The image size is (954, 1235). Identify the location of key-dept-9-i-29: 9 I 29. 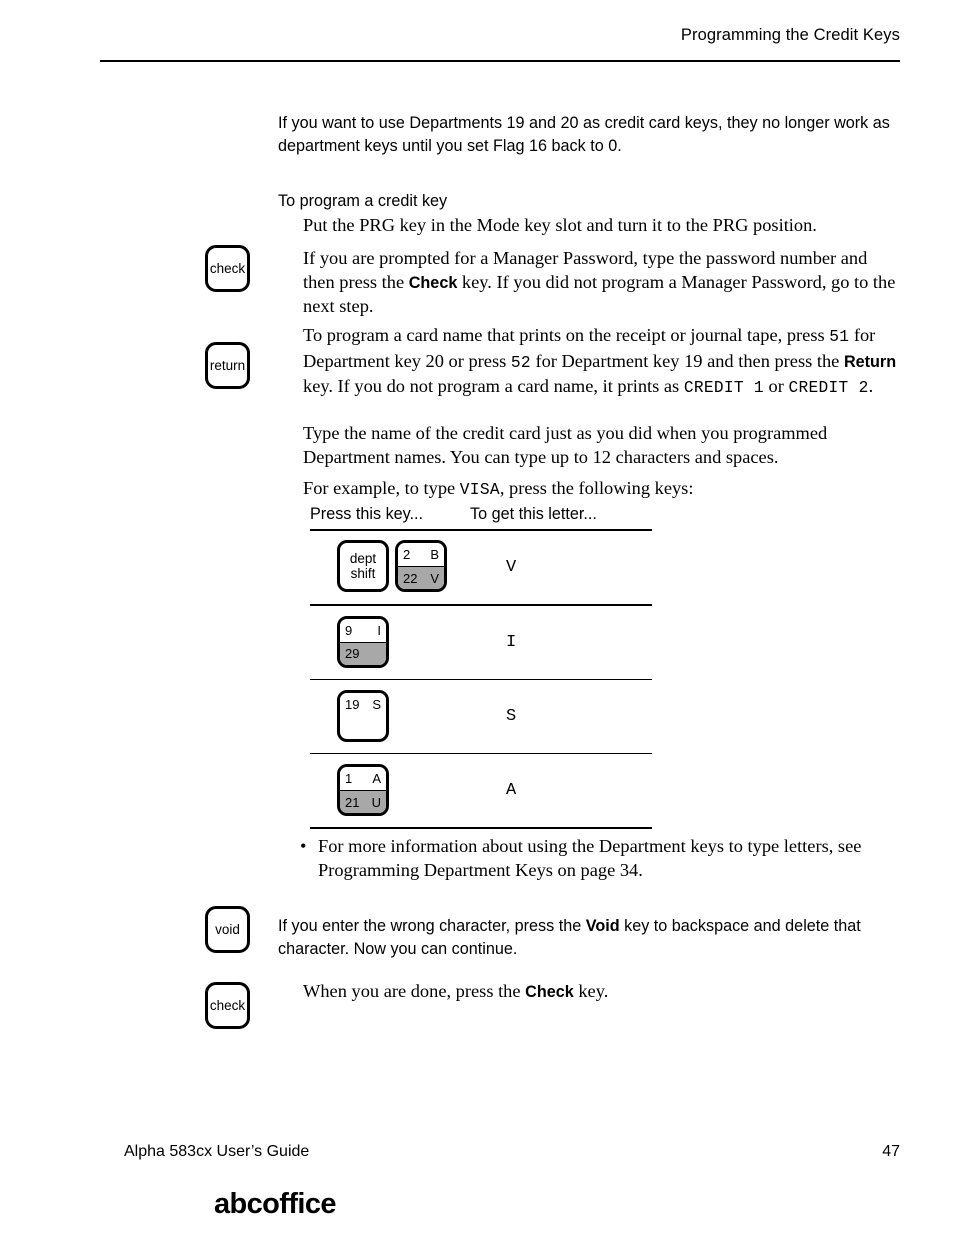
(363, 641).